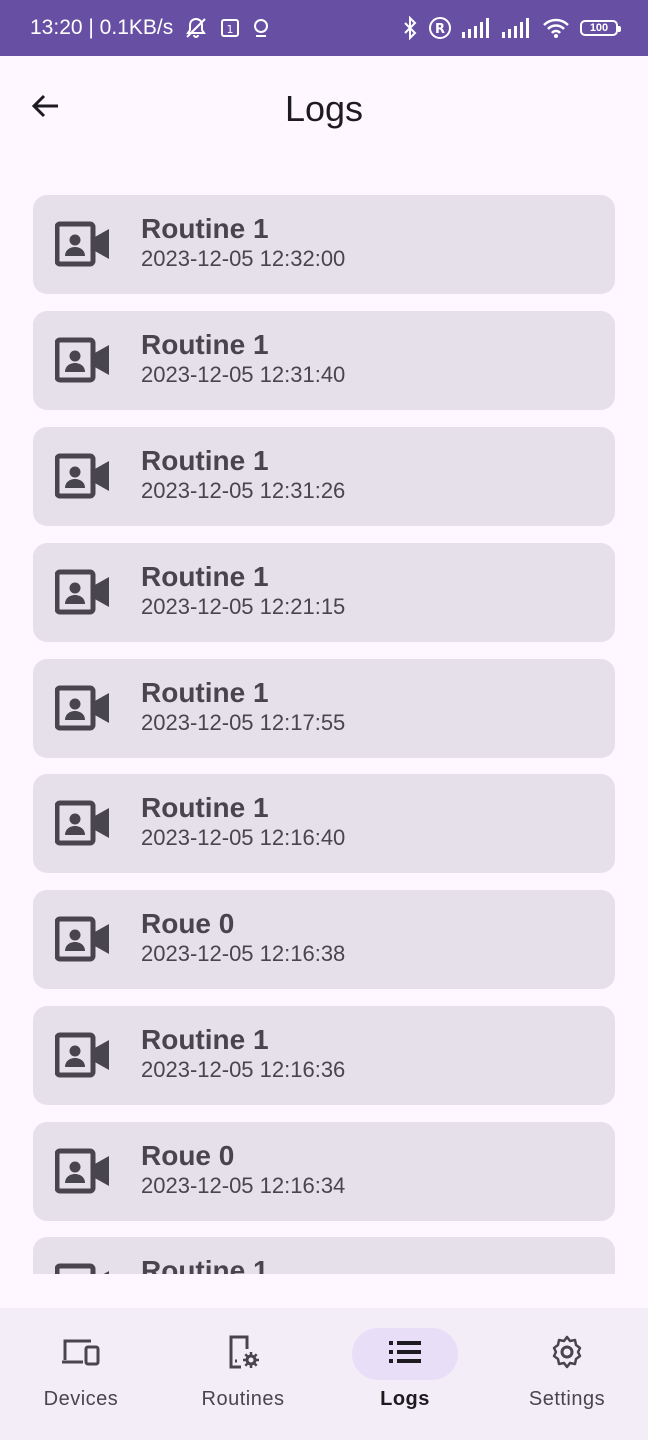 The width and height of the screenshot is (648, 1440). I want to click on log-time: 2023-12-05 12:16:34, so click(243, 1185).